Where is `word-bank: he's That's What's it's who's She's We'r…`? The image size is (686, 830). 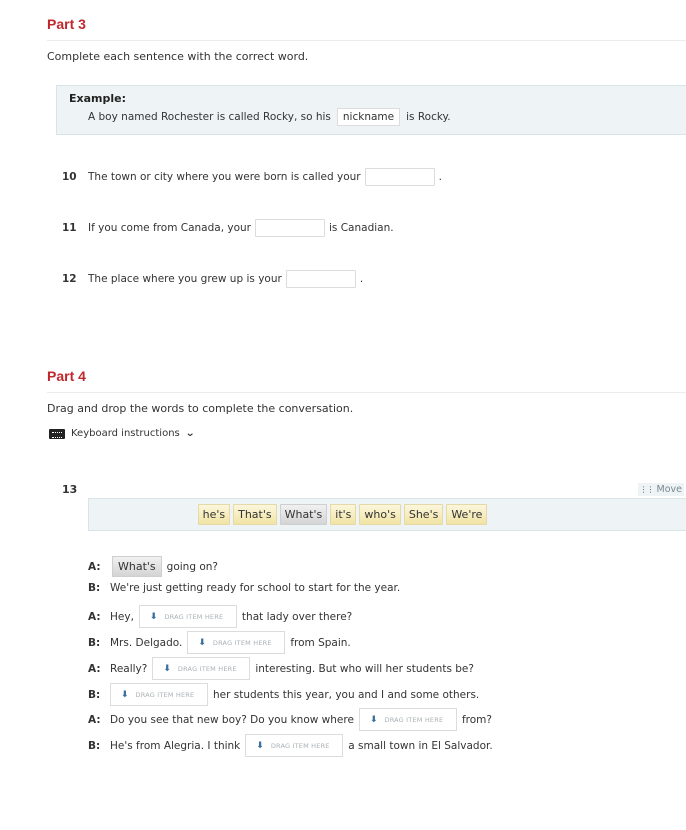 word-bank: he's That's What's it's who's She's We'r… is located at coordinates (387, 514).